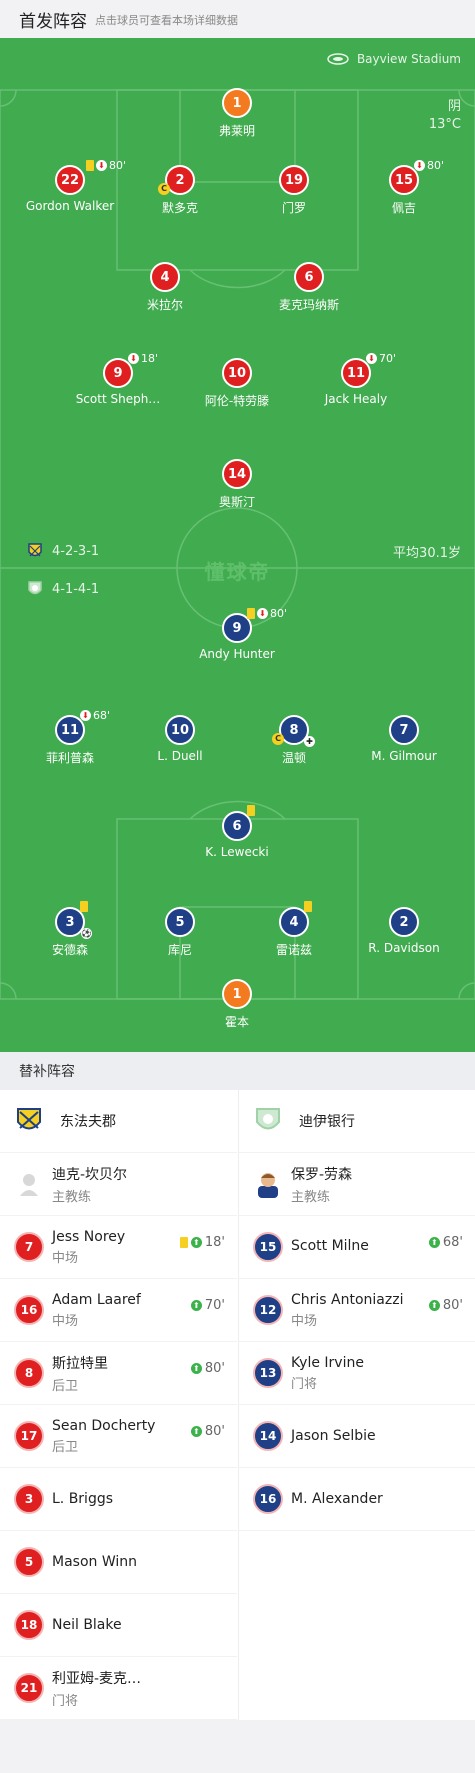  I want to click on coach-name: 保罗-劳森, so click(322, 1174).